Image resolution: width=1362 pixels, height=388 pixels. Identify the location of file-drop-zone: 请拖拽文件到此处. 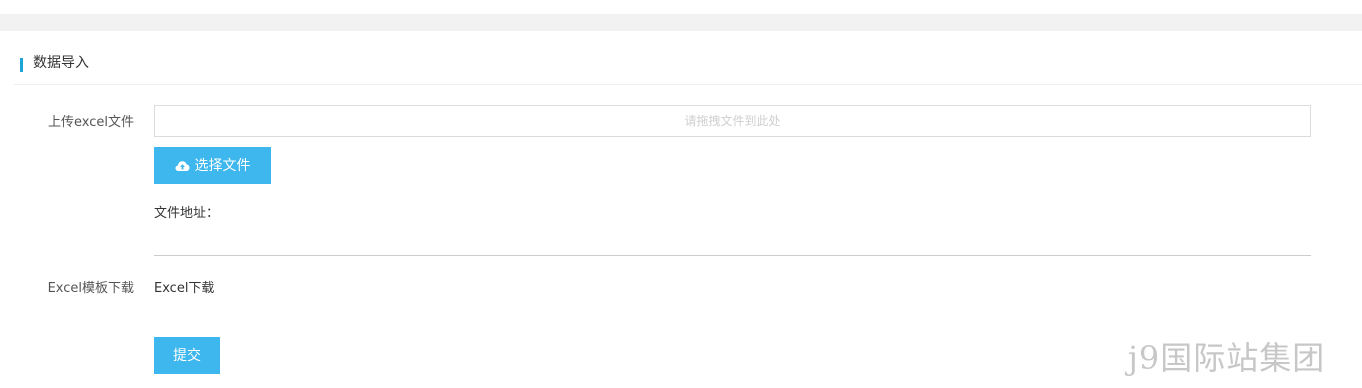
(732, 121).